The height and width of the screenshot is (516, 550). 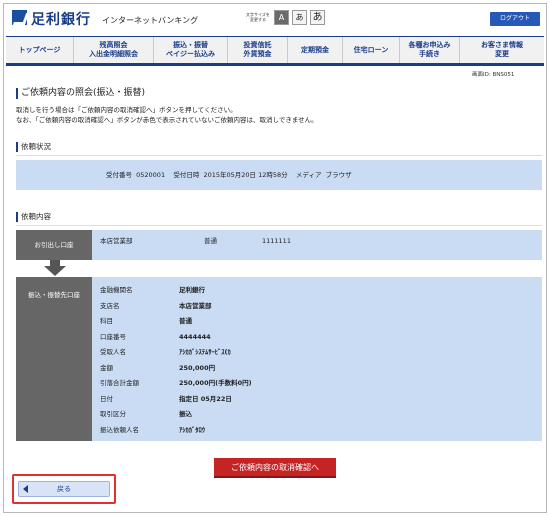 What do you see at coordinates (430, 50) in the screenshot?
I see `nav-item-6: 各種お申込み 手続き` at bounding box center [430, 50].